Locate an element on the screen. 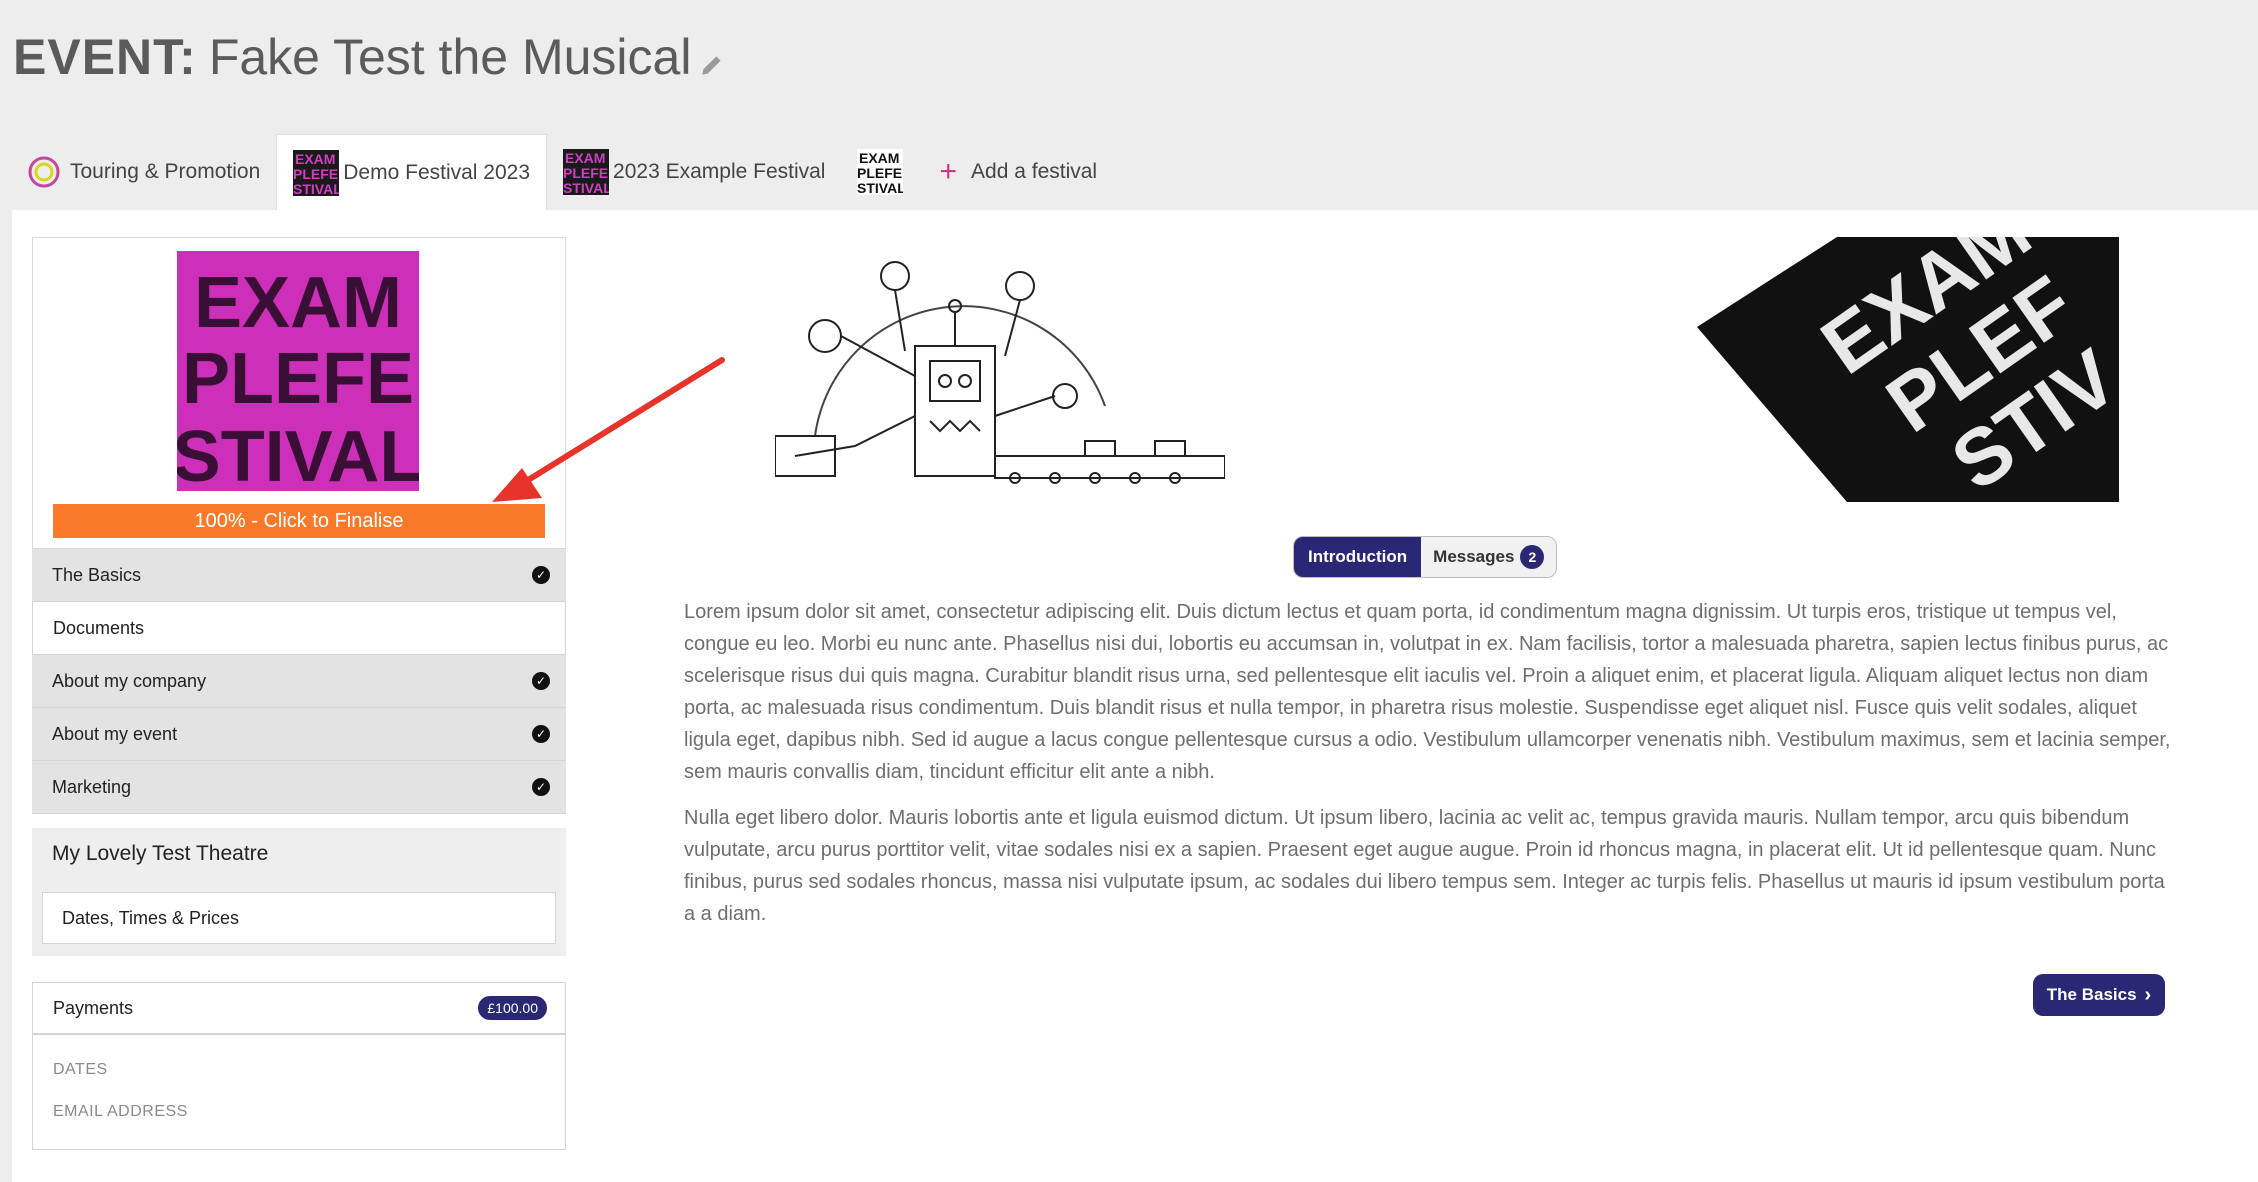 The image size is (2258, 1182). sidebar-item-documents: Documents is located at coordinates (299, 628).